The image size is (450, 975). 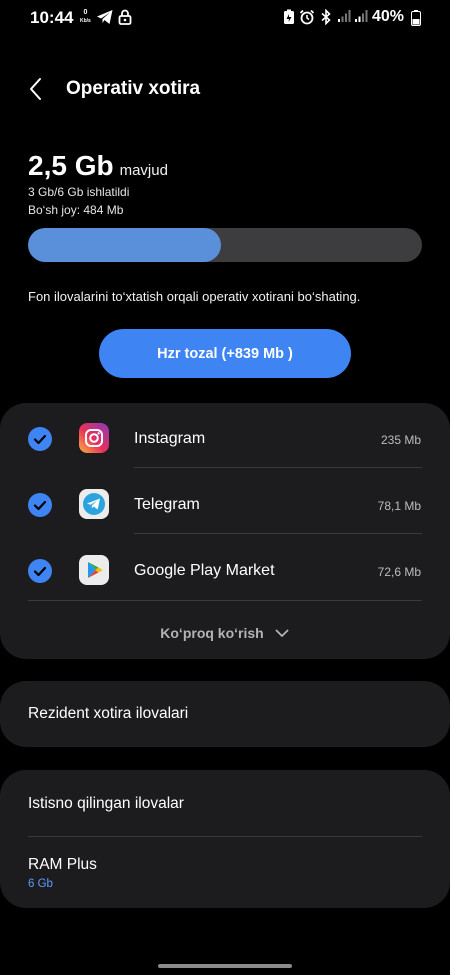 What do you see at coordinates (204, 570) in the screenshot?
I see `app-name: Google Play Market` at bounding box center [204, 570].